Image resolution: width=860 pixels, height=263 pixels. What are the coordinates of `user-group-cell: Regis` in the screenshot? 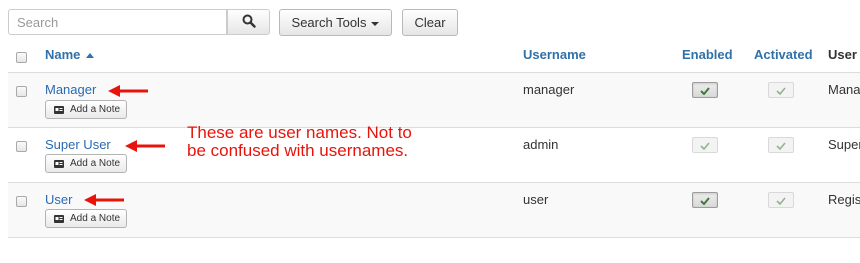 It's located at (844, 199).